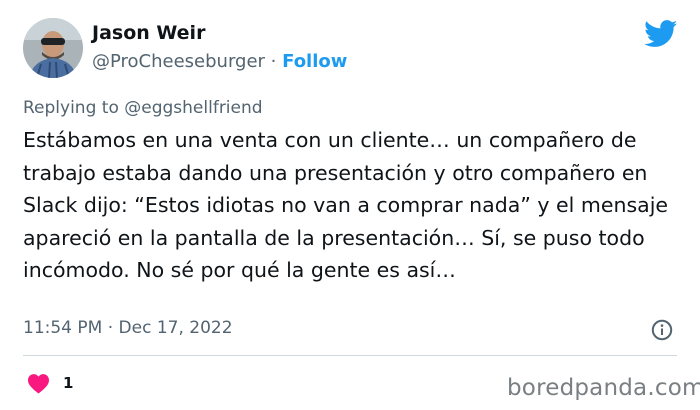 The height and width of the screenshot is (410, 700). I want to click on watermark-logo: boredpanda.com, so click(603, 388).